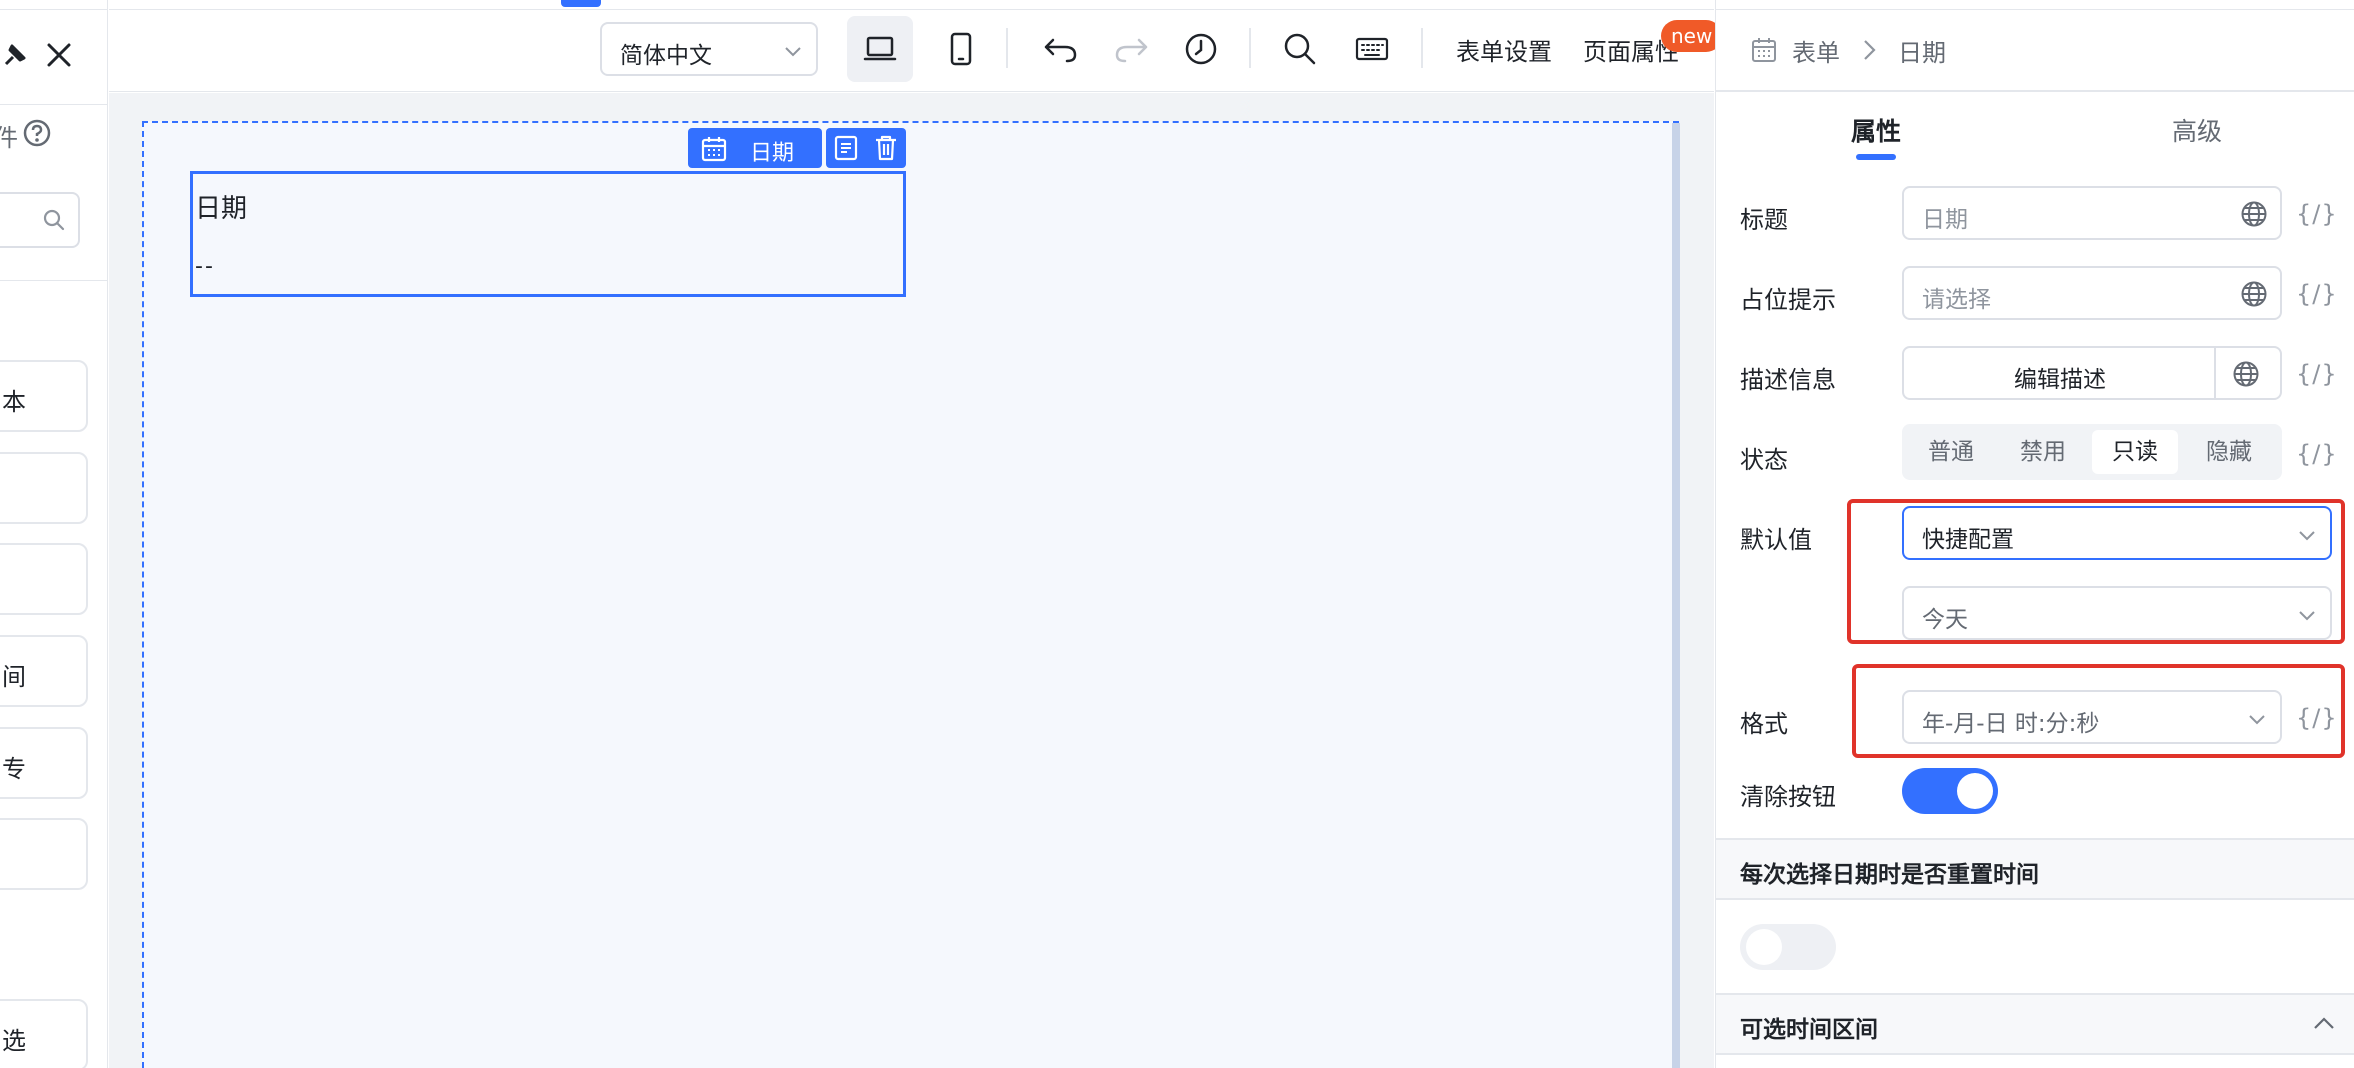 The width and height of the screenshot is (2354, 1068). Describe the element at coordinates (2229, 452) in the screenshot. I see `status-option-hidden: 隐藏` at that location.